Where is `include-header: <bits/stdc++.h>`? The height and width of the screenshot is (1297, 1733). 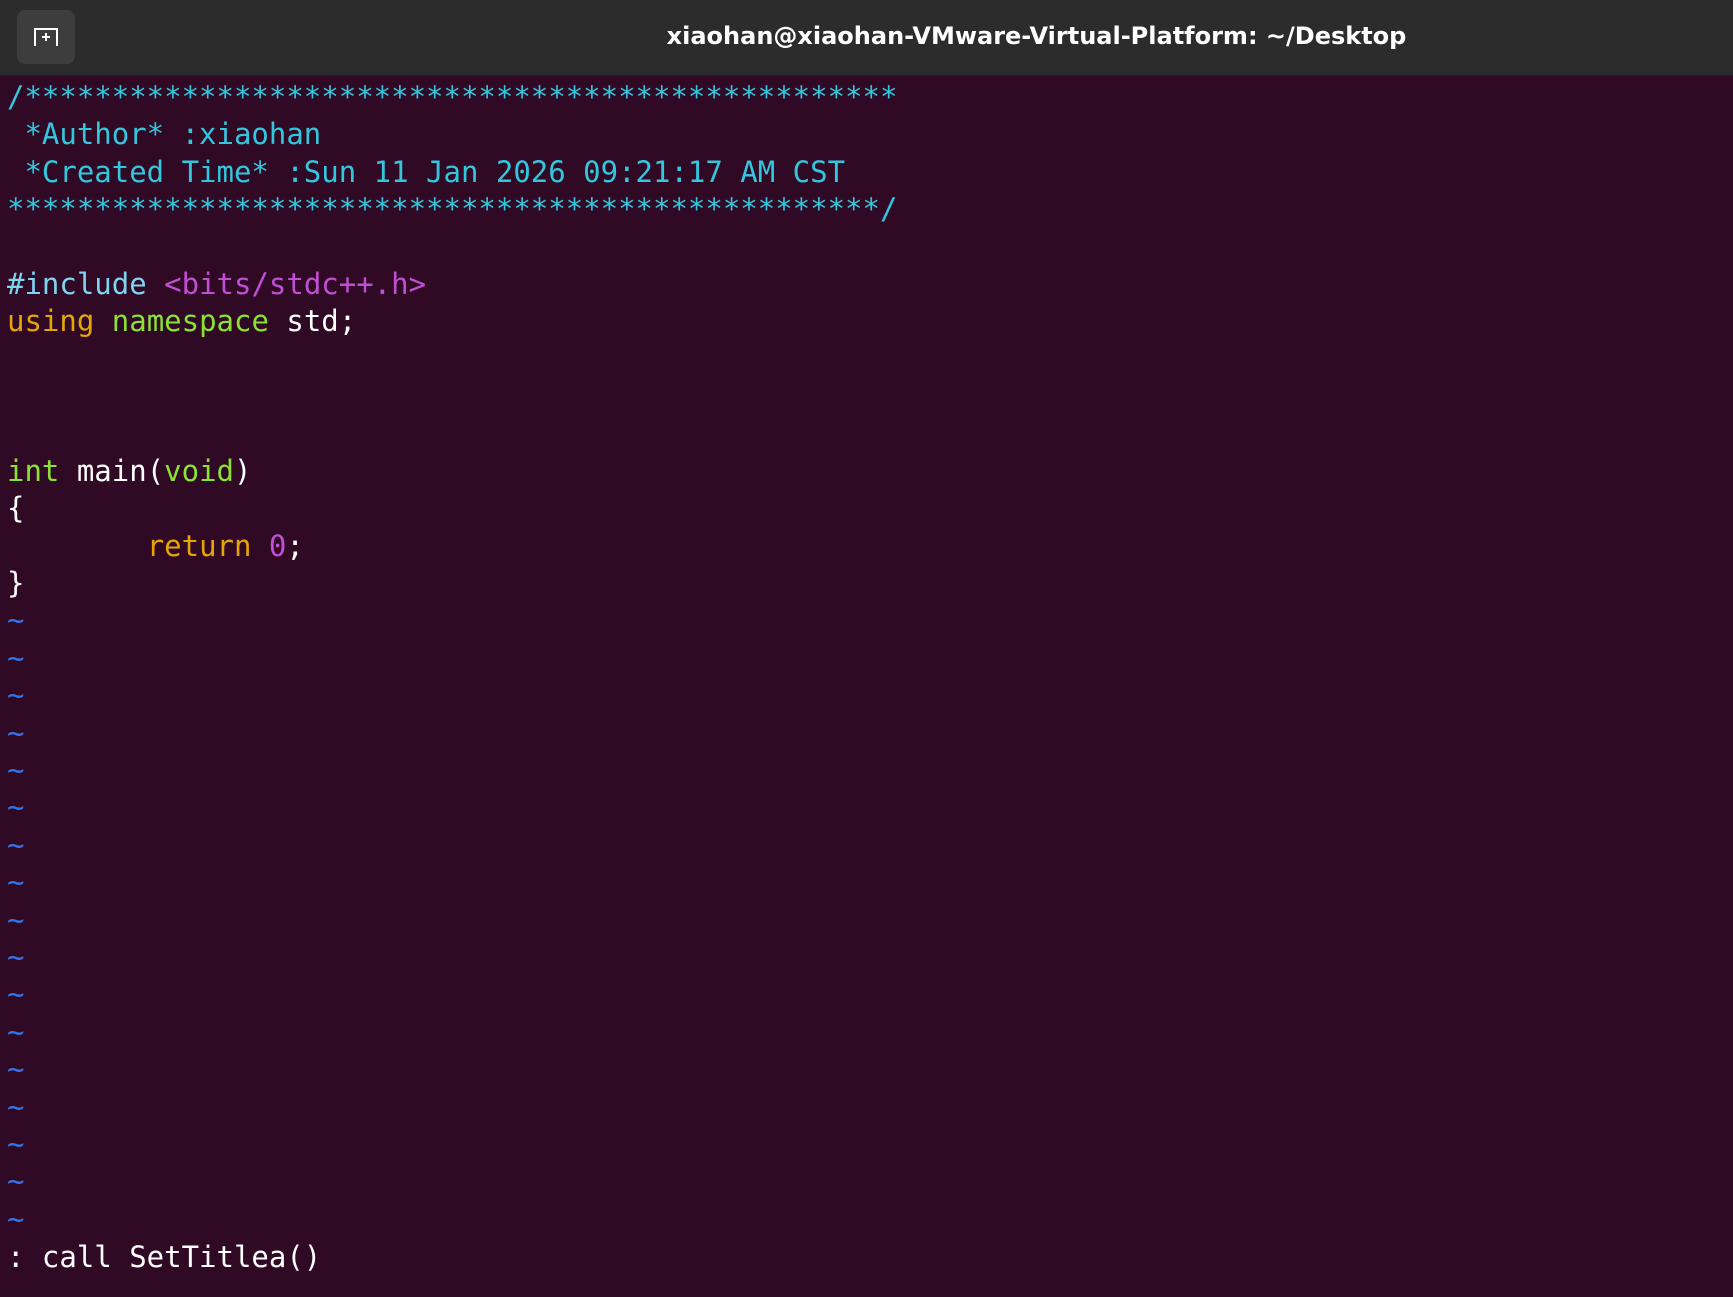
include-header: <bits/stdc++.h> is located at coordinates (295, 283).